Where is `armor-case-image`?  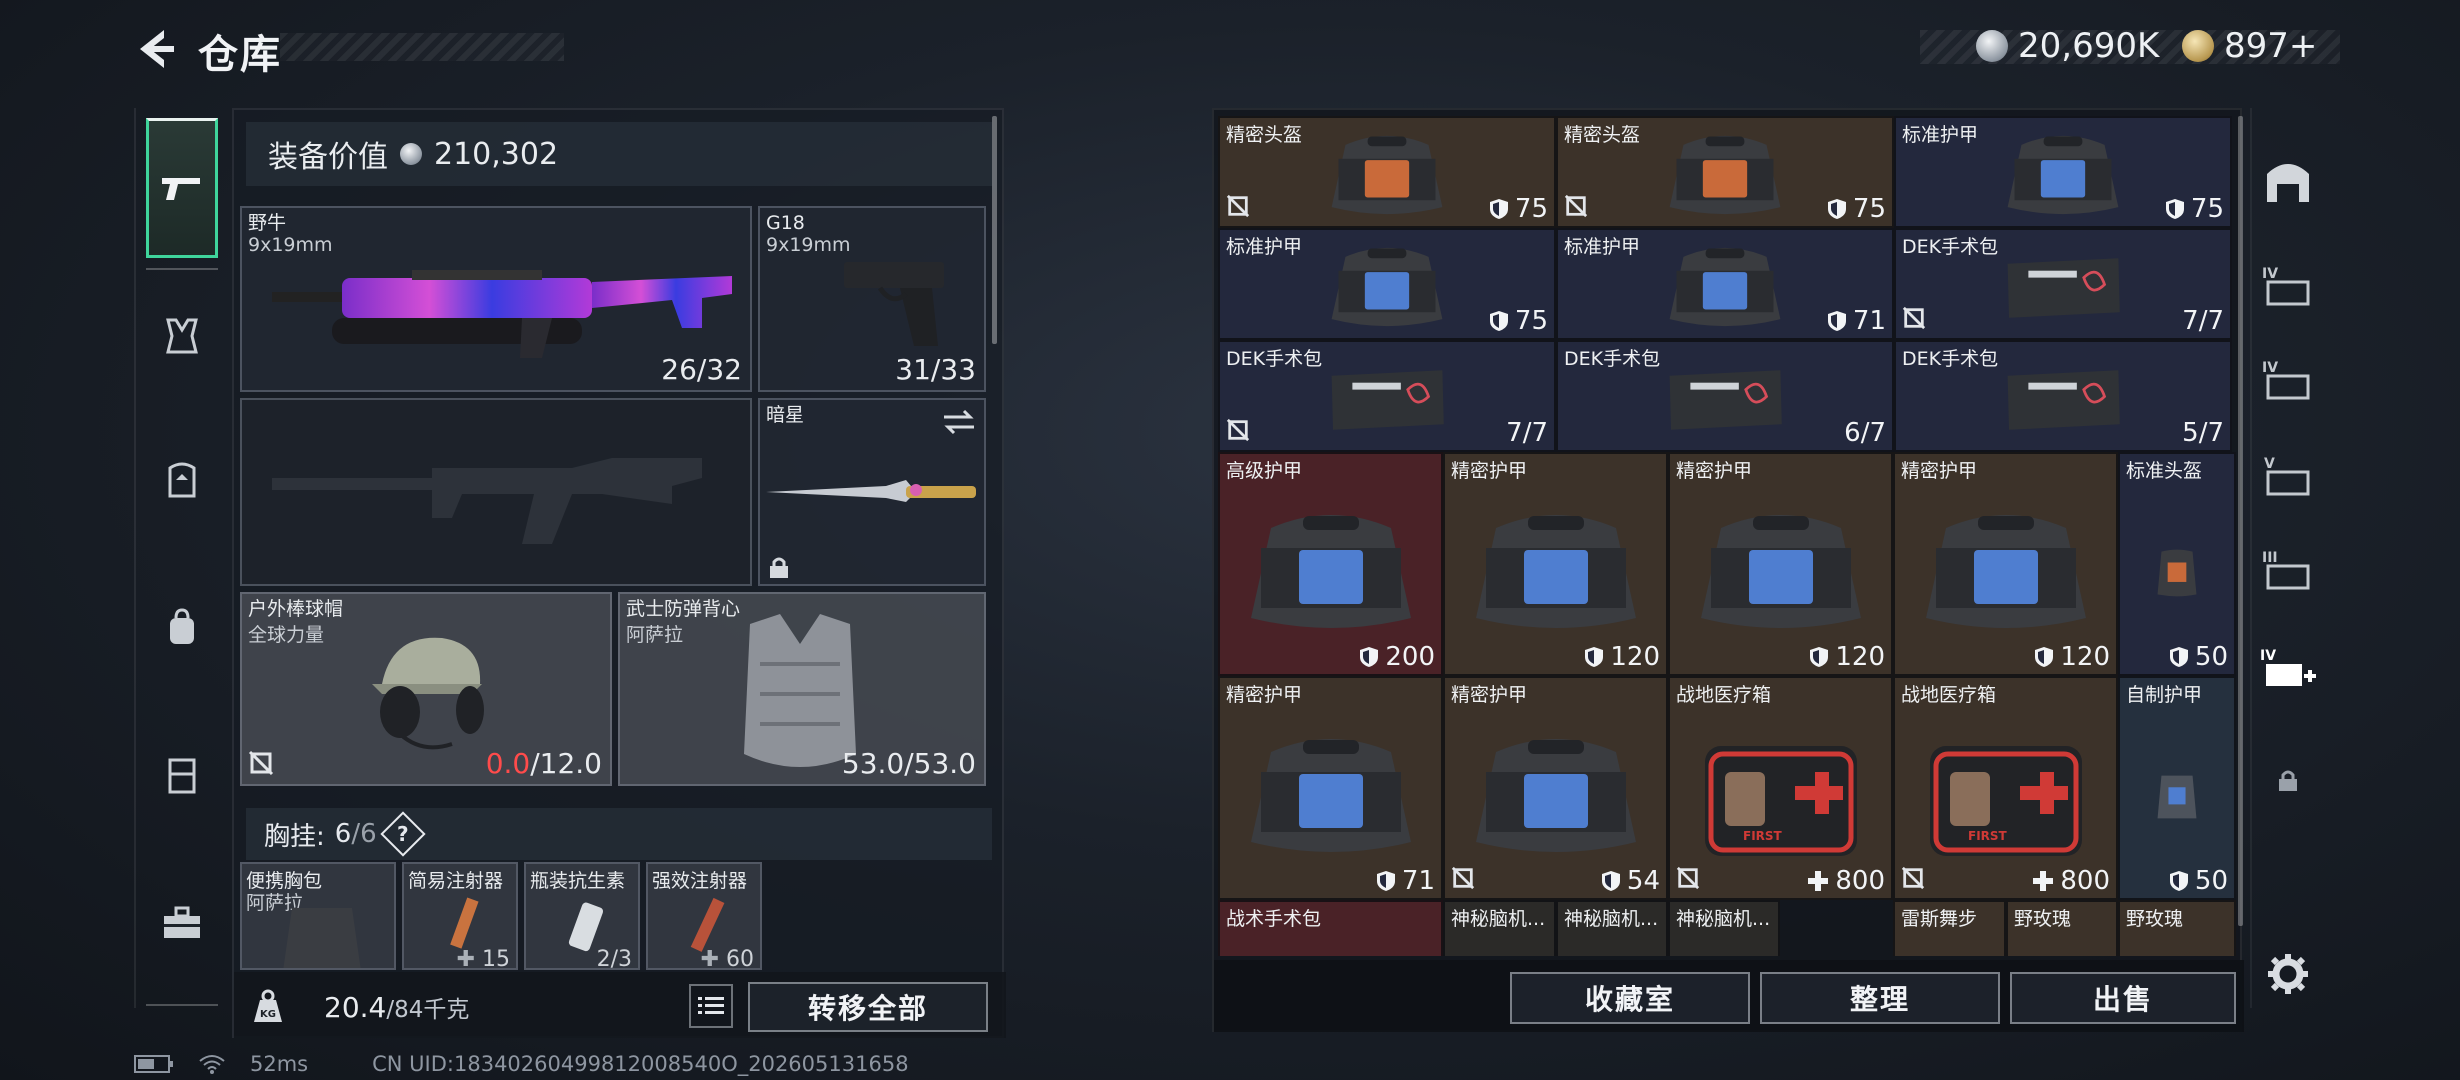
armor-case-image is located at coordinates (1387, 287).